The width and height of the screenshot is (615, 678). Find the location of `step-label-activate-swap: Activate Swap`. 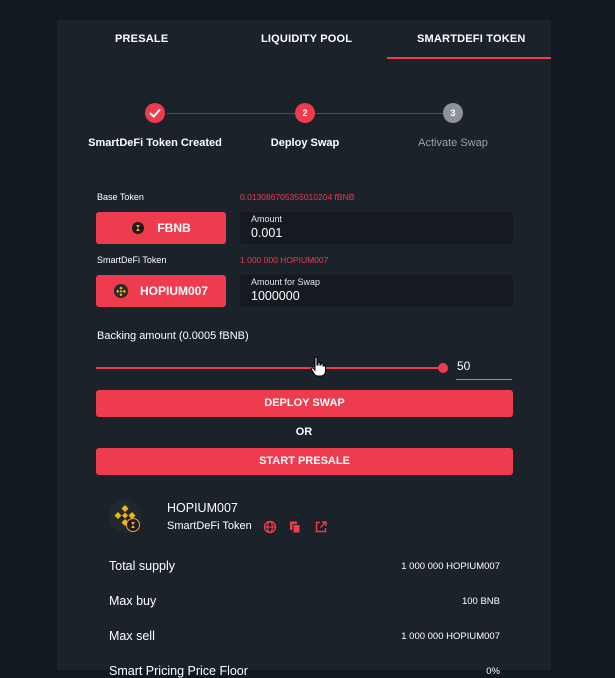

step-label-activate-swap: Activate Swap is located at coordinates (453, 143).